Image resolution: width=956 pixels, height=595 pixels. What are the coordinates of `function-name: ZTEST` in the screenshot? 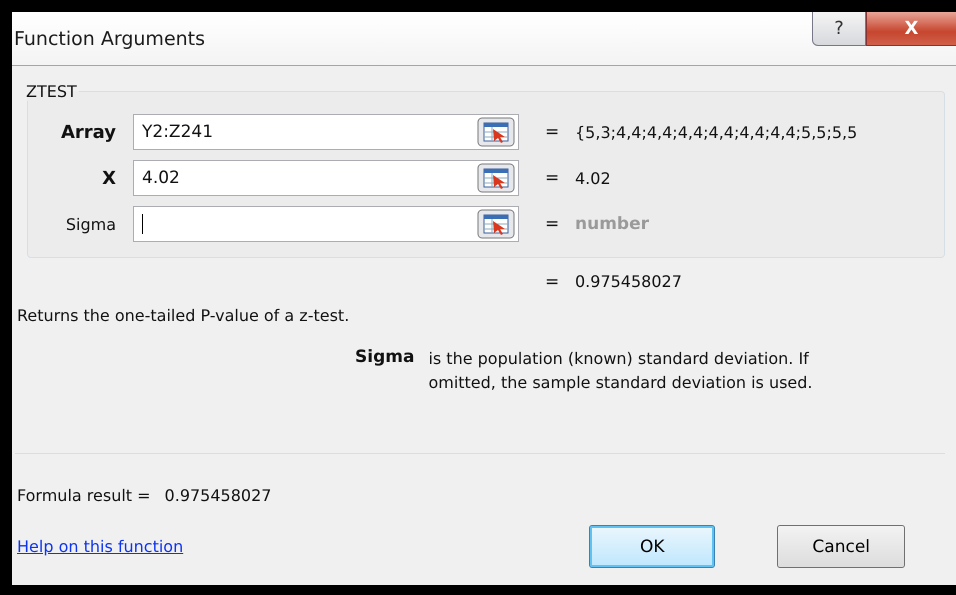 It's located at (51, 91).